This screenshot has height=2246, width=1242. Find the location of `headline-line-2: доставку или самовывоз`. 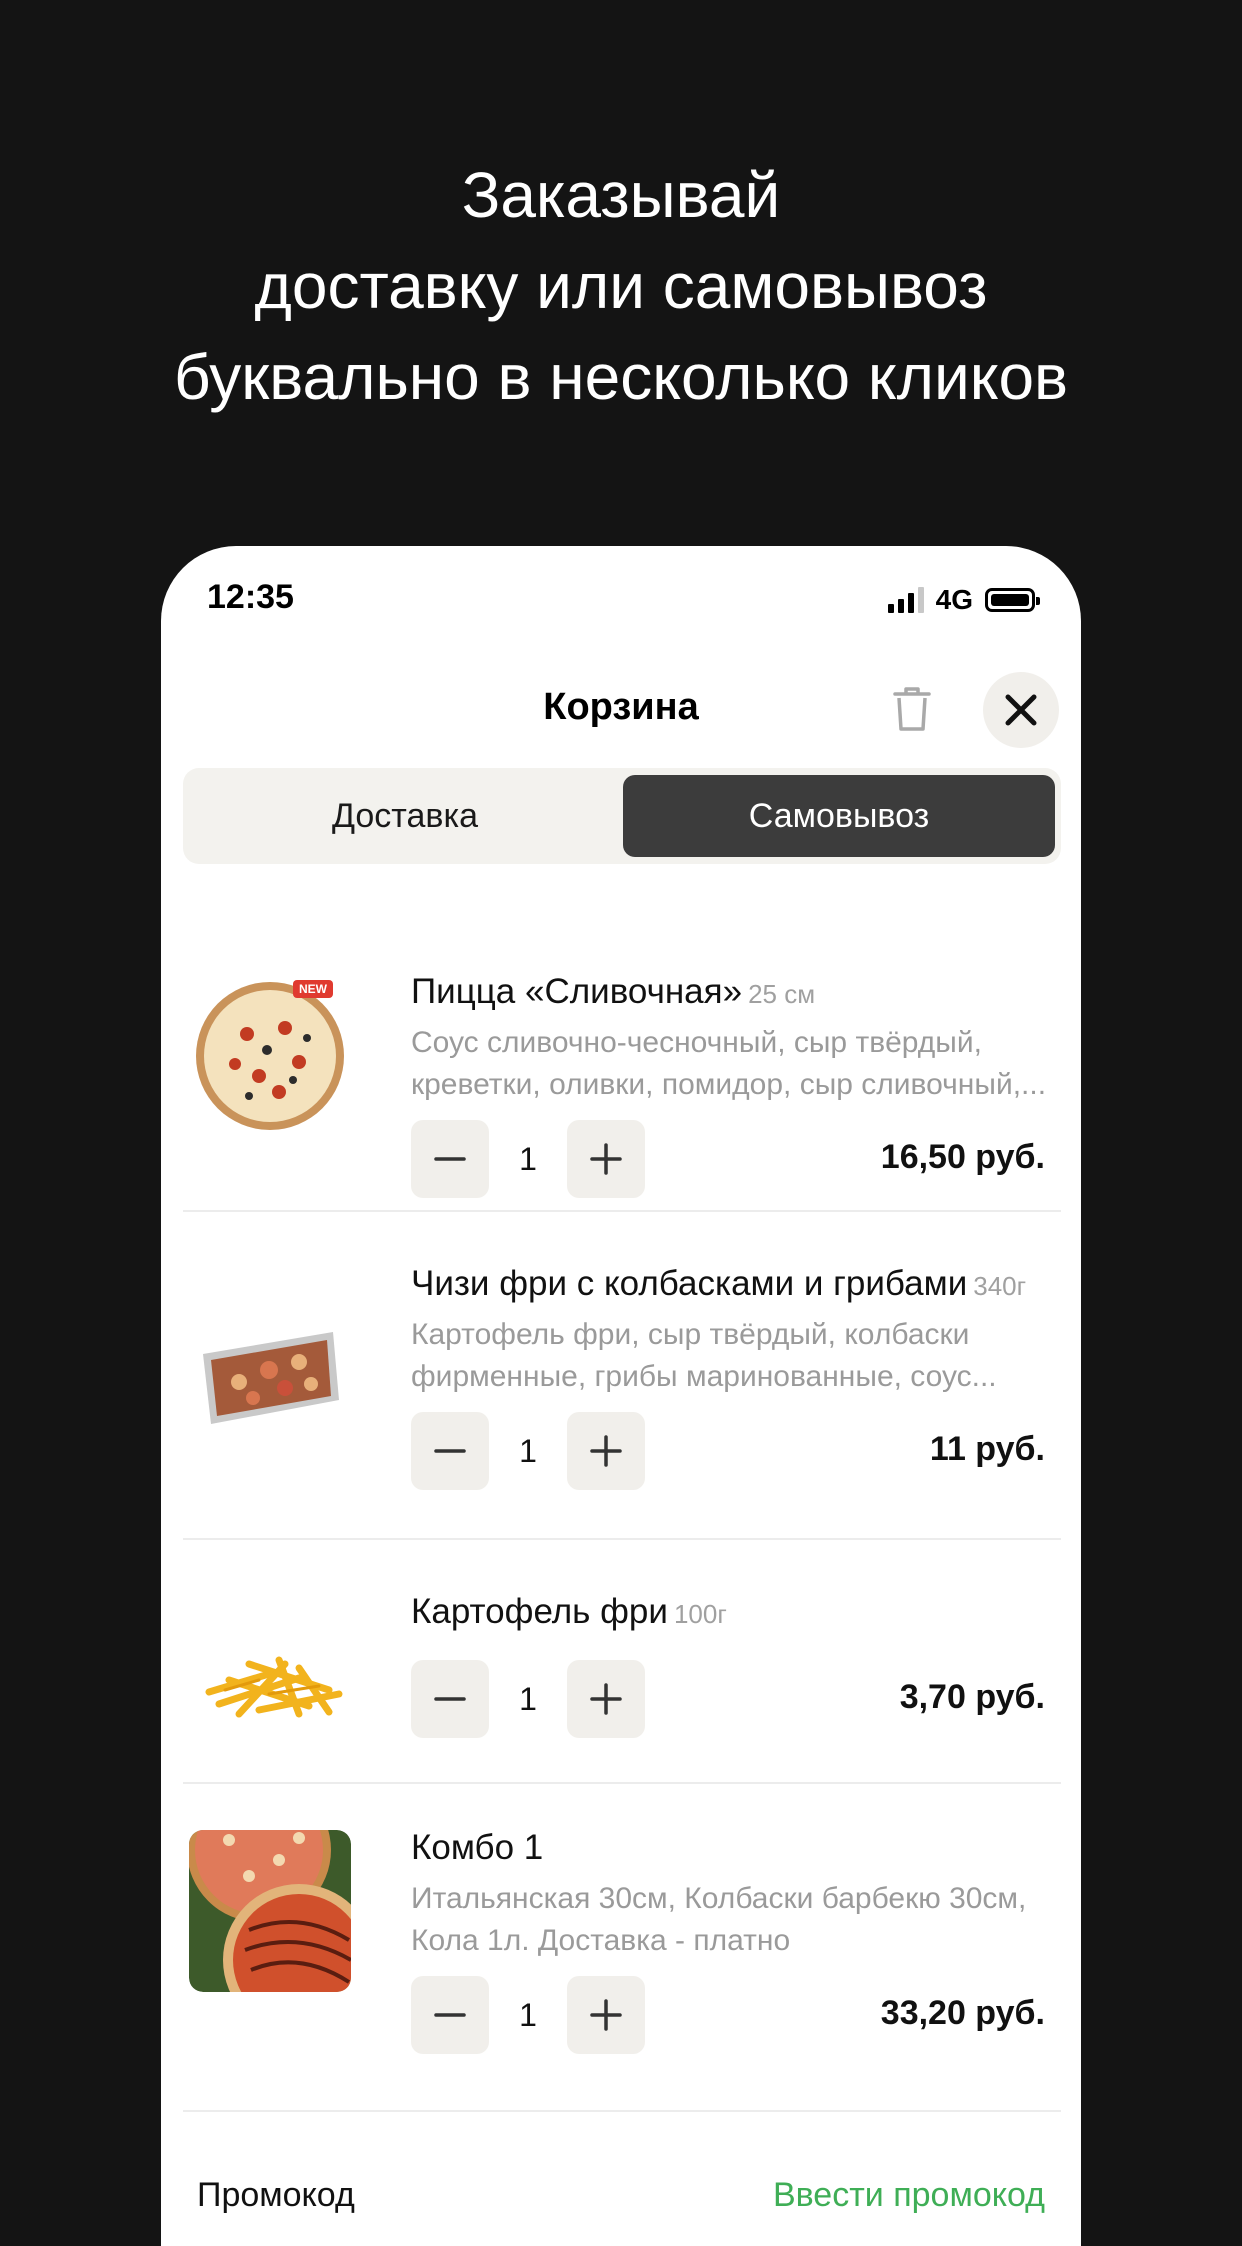

headline-line-2: доставку или самовывоз is located at coordinates (621, 286).